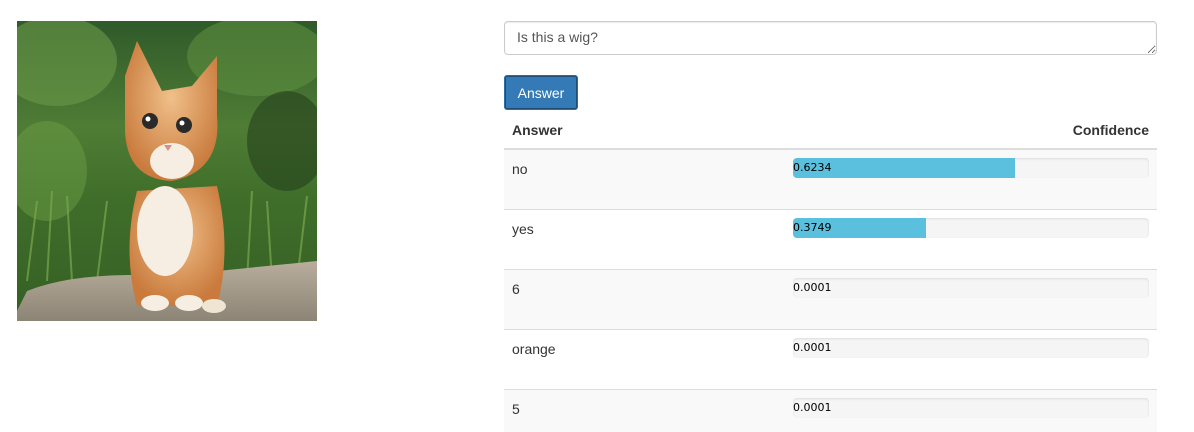  What do you see at coordinates (971, 131) in the screenshot?
I see `confidence-column-header: Confidence` at bounding box center [971, 131].